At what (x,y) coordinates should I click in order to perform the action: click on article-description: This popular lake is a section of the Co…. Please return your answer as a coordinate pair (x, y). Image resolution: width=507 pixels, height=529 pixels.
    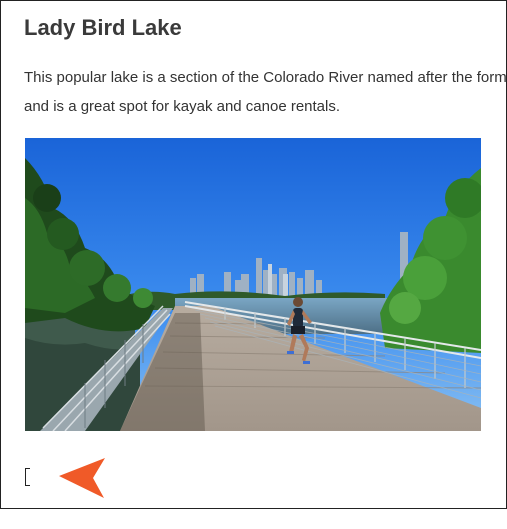
    Looking at the image, I should click on (265, 92).